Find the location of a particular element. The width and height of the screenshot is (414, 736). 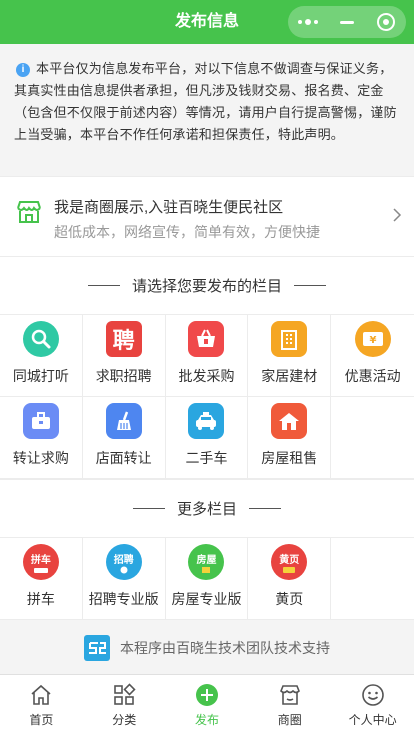

minus-icon is located at coordinates (346, 22).